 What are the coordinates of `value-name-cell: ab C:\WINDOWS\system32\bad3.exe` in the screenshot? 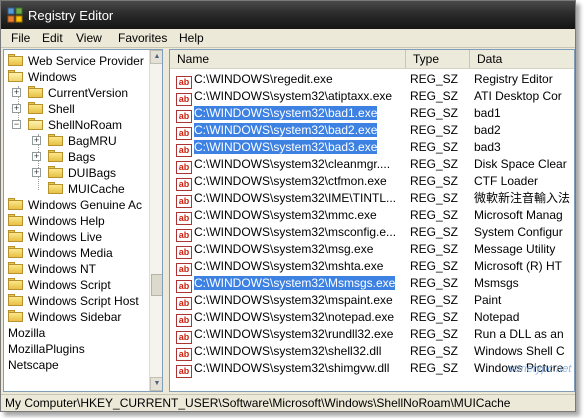 It's located at (290, 148).